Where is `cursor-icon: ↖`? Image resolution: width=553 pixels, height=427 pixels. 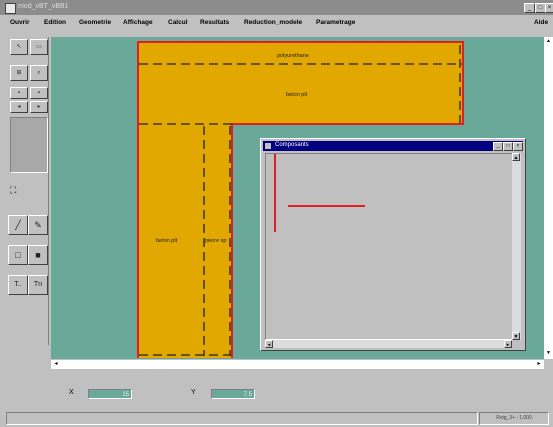
cursor-icon: ↖ is located at coordinates (19, 47).